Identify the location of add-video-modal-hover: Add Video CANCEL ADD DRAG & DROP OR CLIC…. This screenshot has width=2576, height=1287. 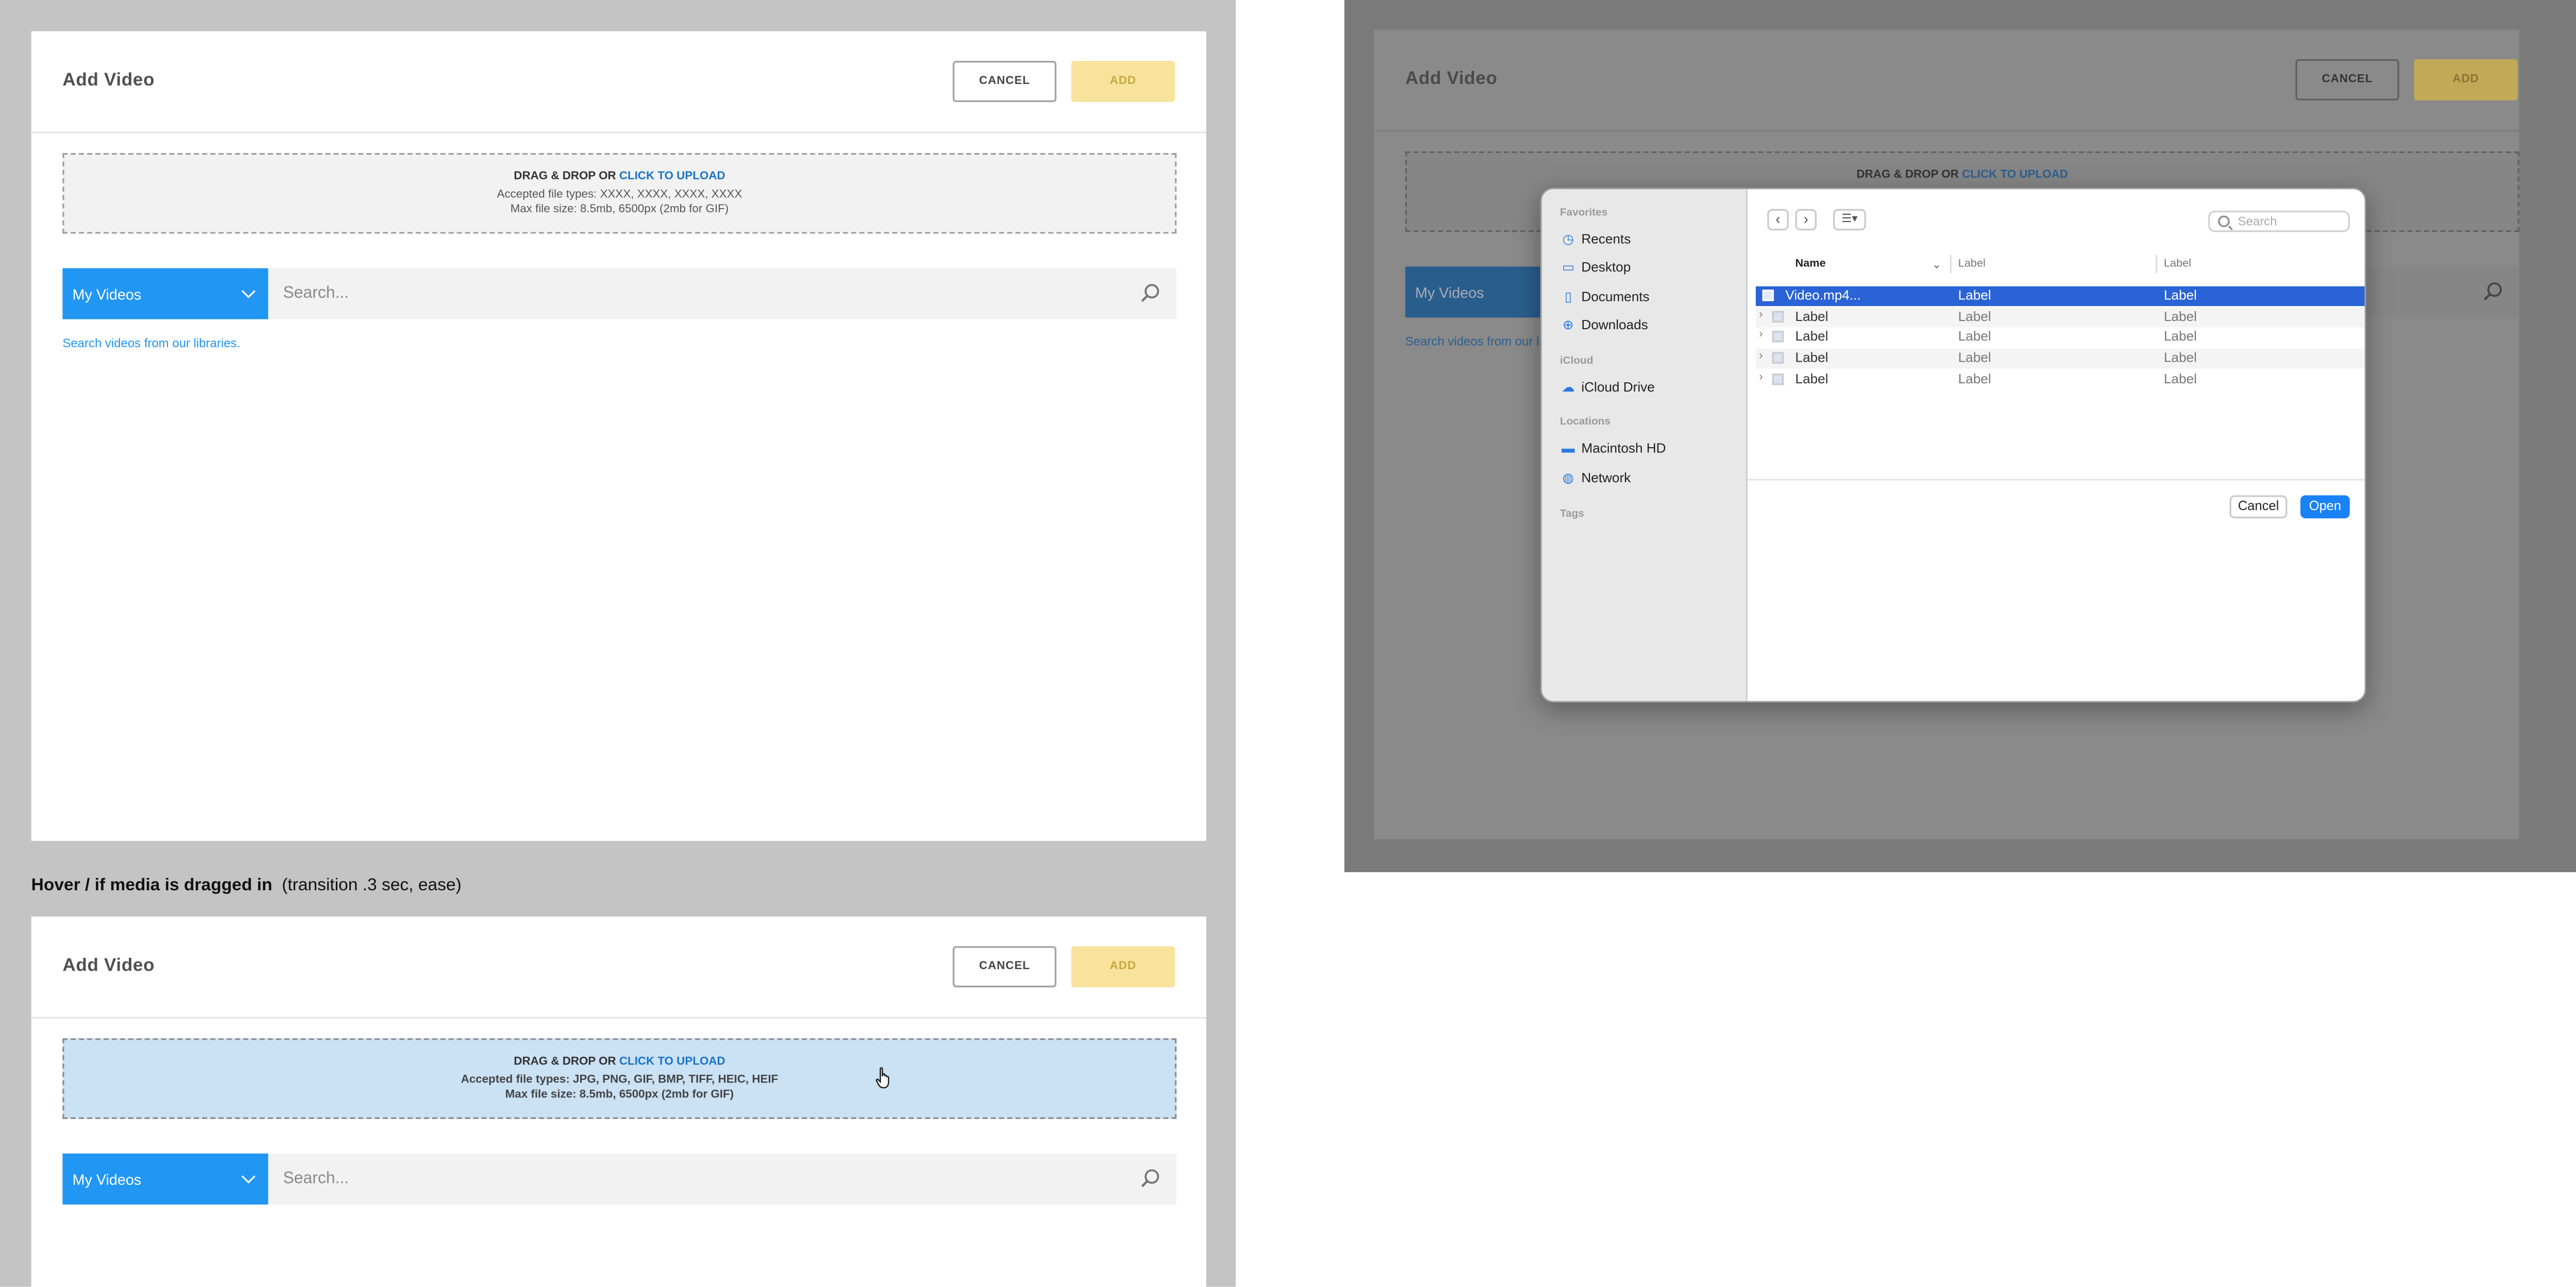
(619, 1102).